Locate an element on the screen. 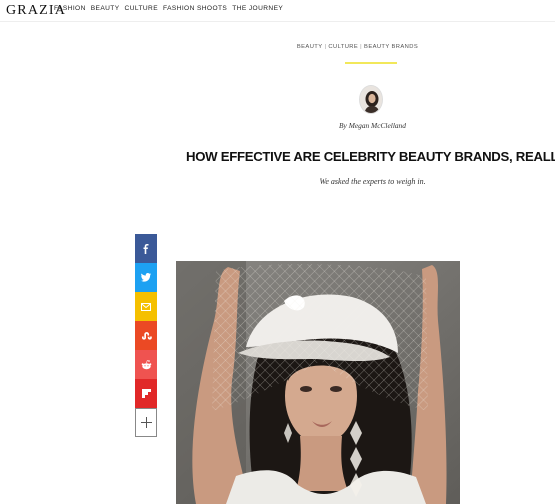  breadcrumb-beauty-brands: BEAUTY BRANDS is located at coordinates (391, 47).